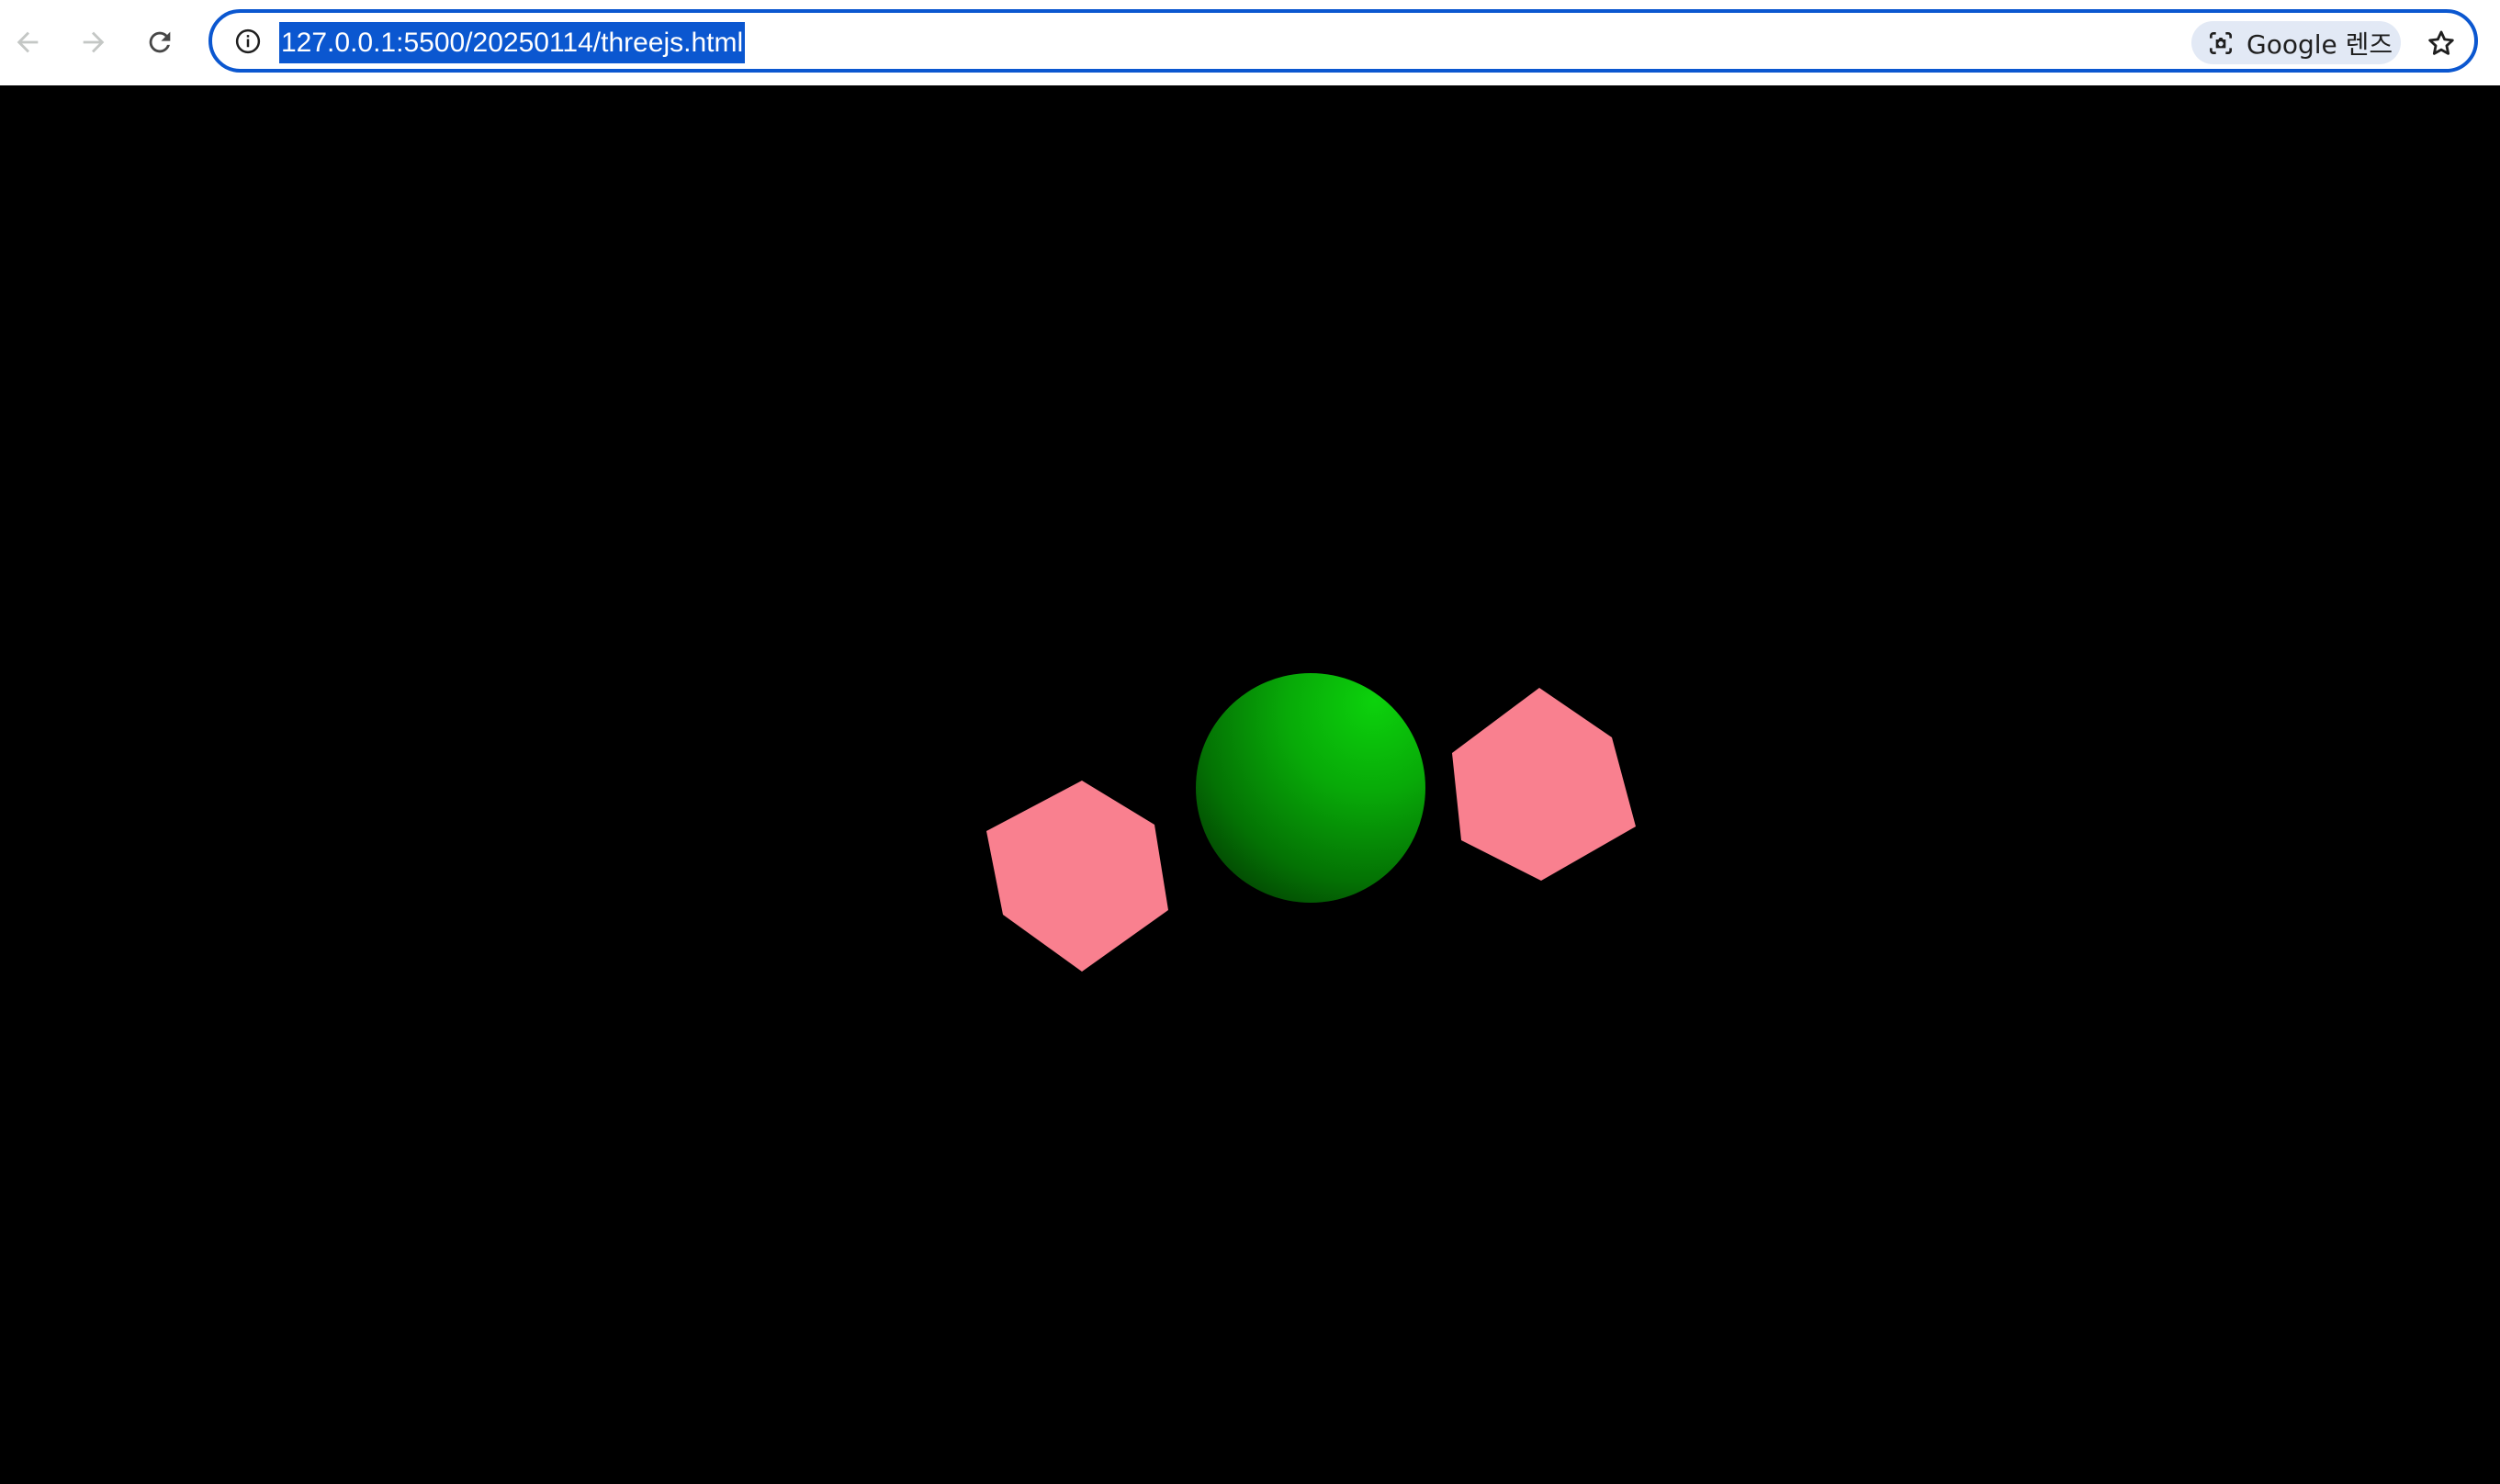 This screenshot has width=2500, height=1484. I want to click on forward-button, so click(93, 43).